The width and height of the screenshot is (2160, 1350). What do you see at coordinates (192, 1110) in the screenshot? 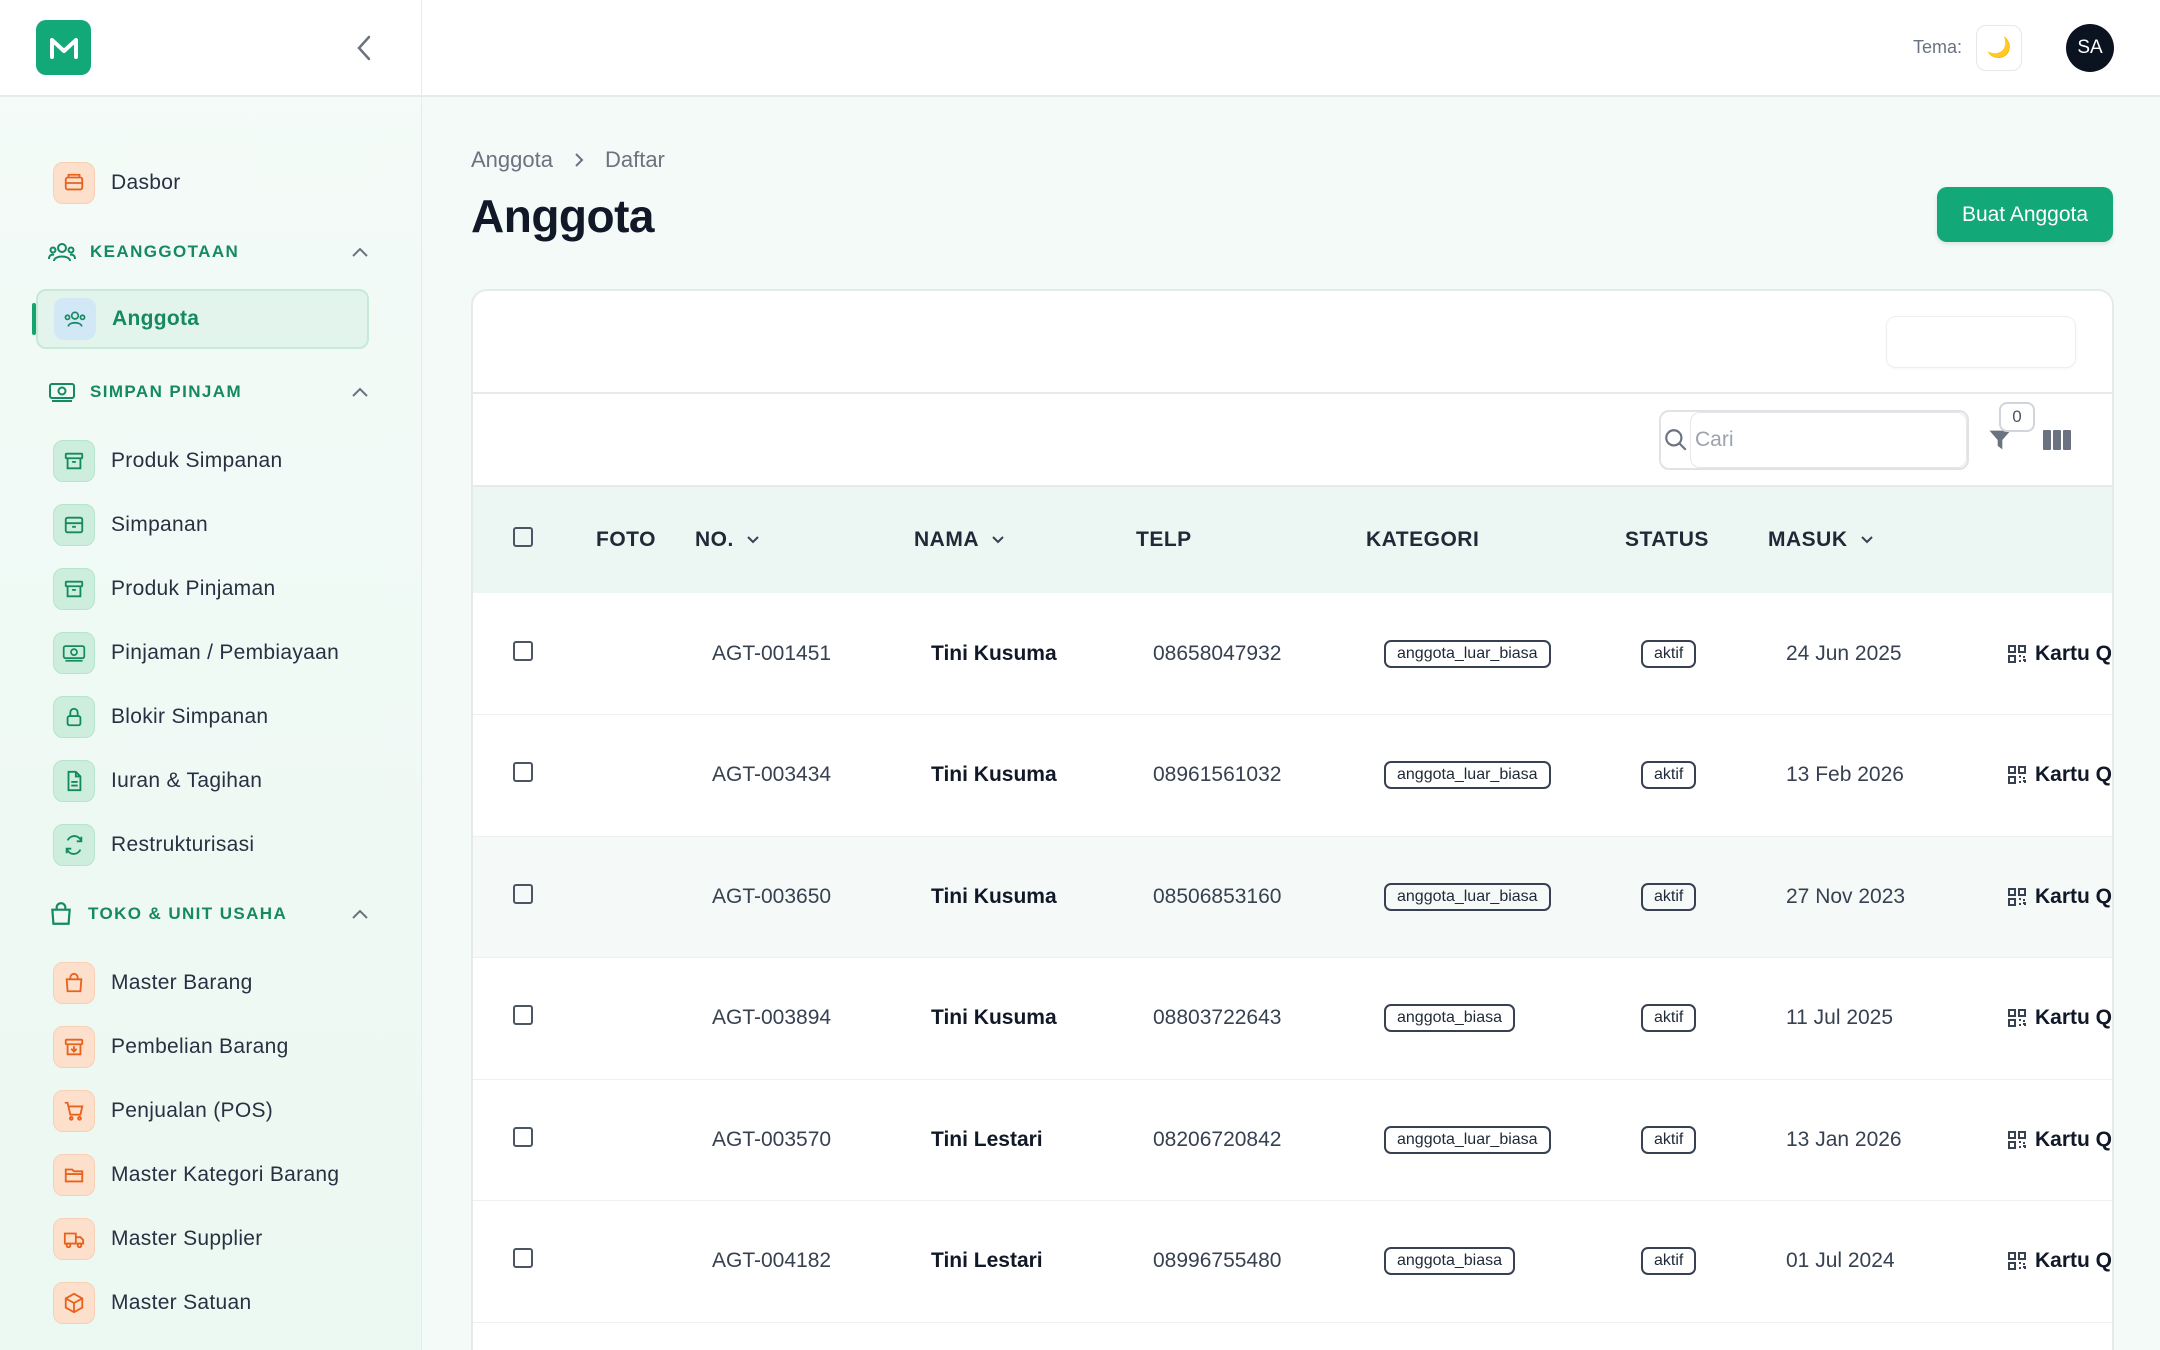
I see `sidebar-item-label: Penjualan (POS)` at bounding box center [192, 1110].